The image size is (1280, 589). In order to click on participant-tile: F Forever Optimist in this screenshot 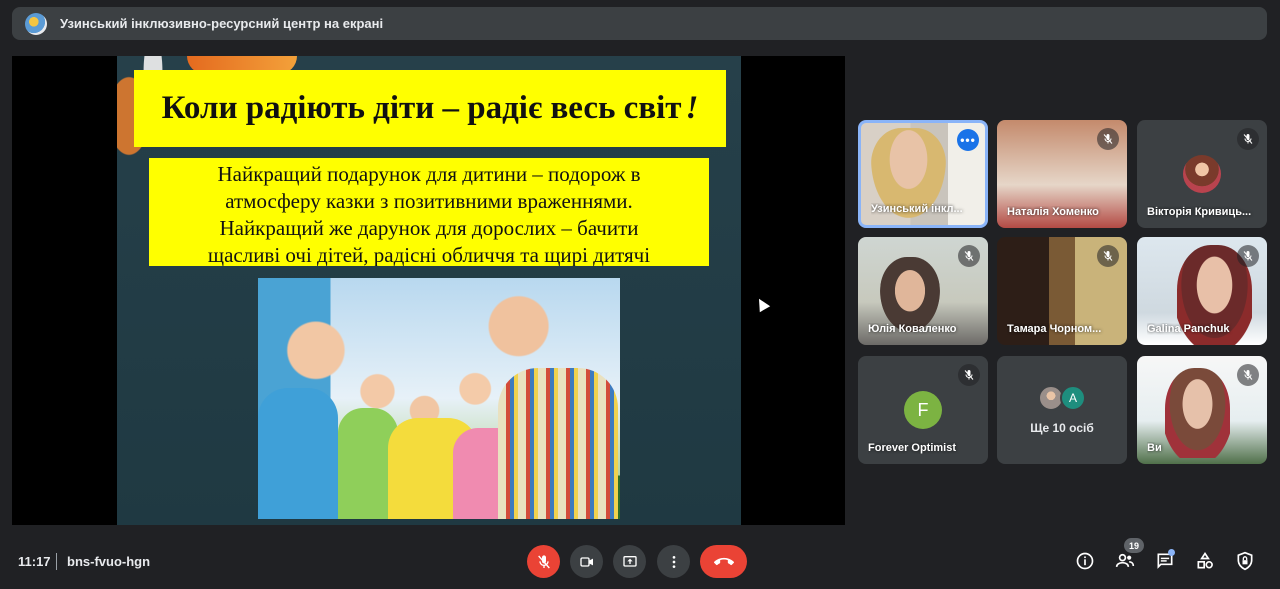, I will do `click(923, 410)`.